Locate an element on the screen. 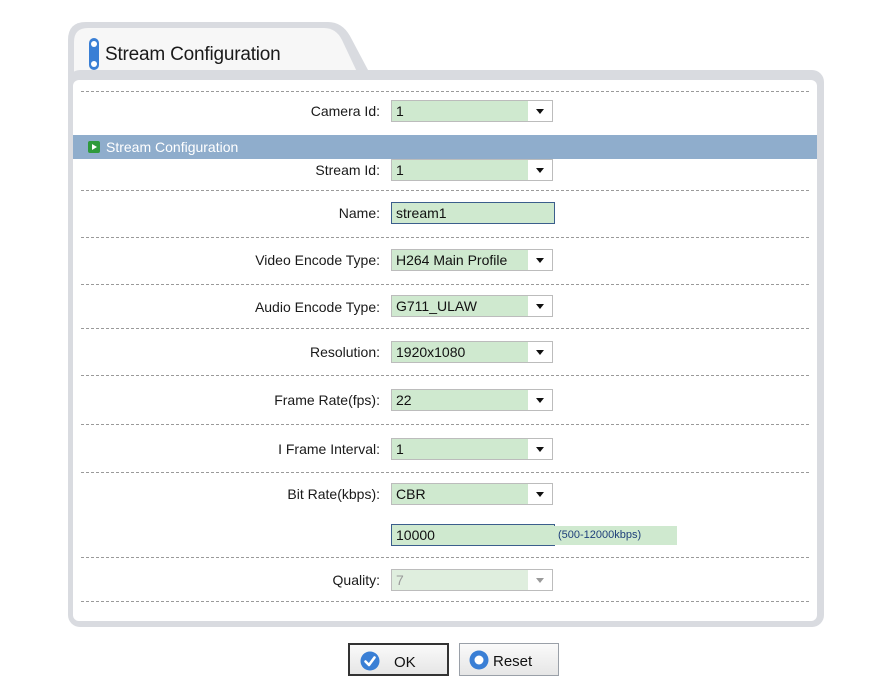 The height and width of the screenshot is (700, 893). name-input: stream1 is located at coordinates (473, 213).